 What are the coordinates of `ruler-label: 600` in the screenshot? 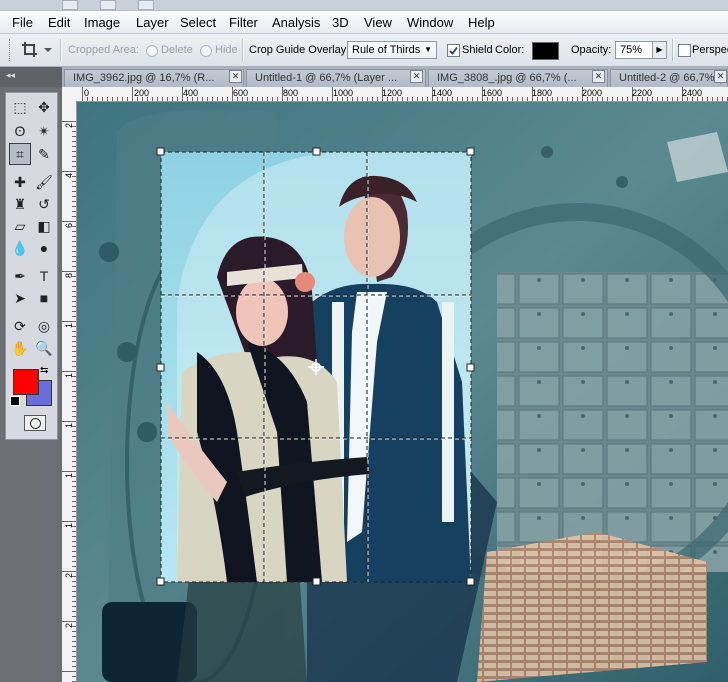 It's located at (241, 93).